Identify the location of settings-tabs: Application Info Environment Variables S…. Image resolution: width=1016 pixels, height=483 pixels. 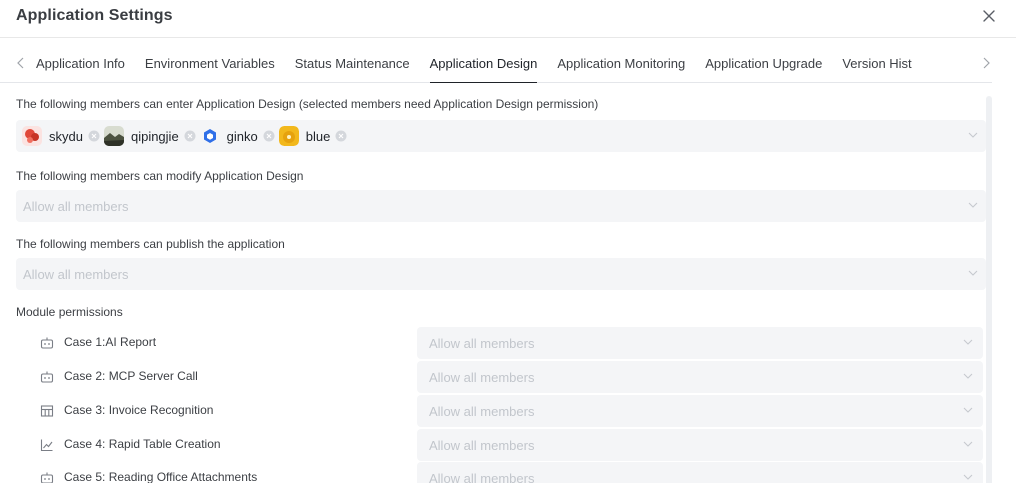
(496, 60).